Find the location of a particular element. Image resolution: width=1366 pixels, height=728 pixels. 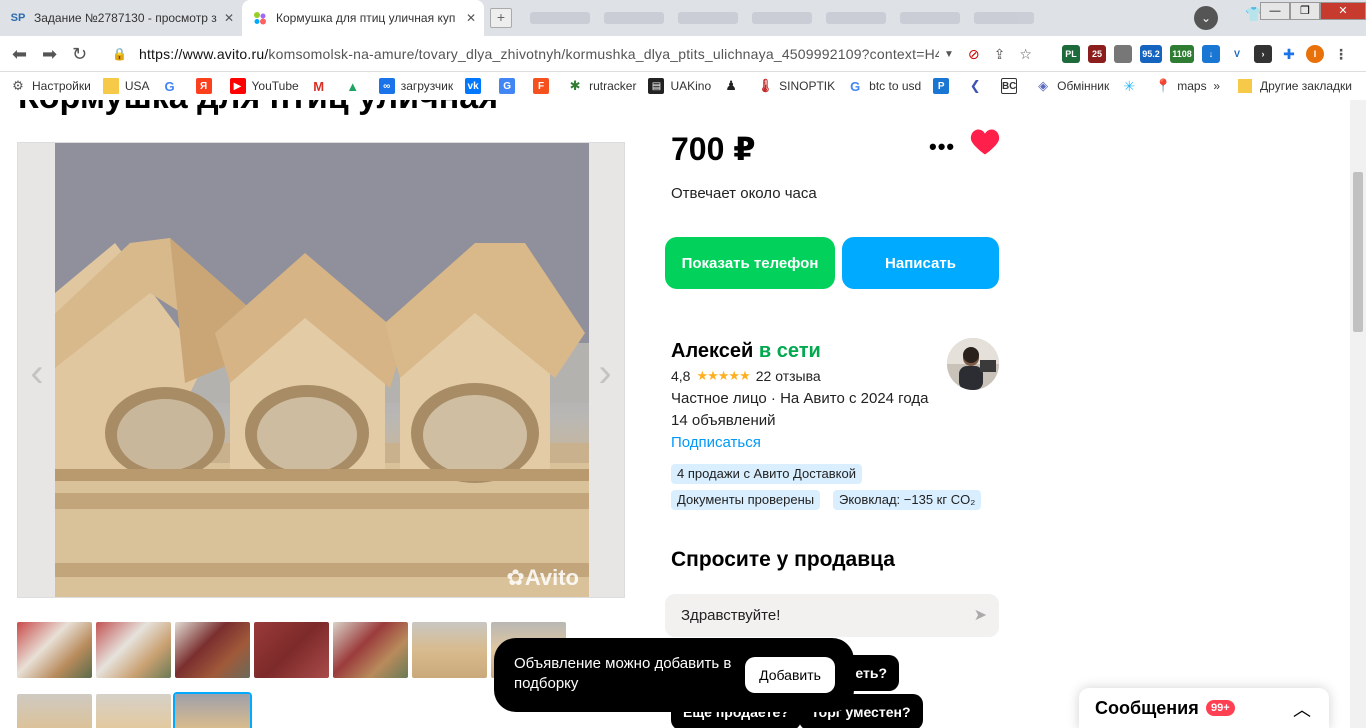

favorite-heart-icon is located at coordinates (985, 144).